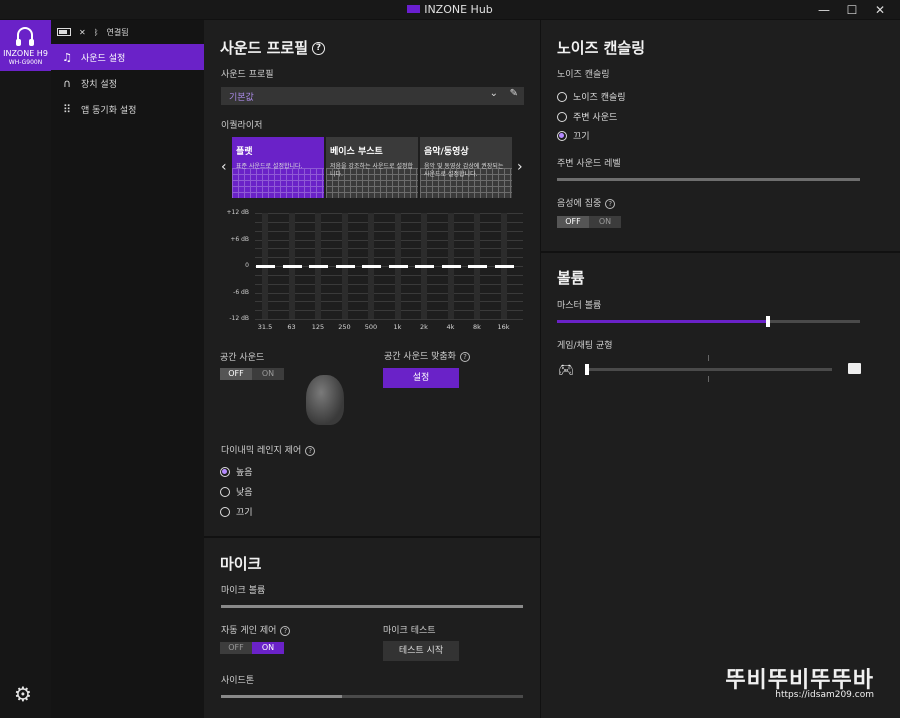  What do you see at coordinates (503, 327) in the screenshot?
I see `eq-band-label: 16k` at bounding box center [503, 327].